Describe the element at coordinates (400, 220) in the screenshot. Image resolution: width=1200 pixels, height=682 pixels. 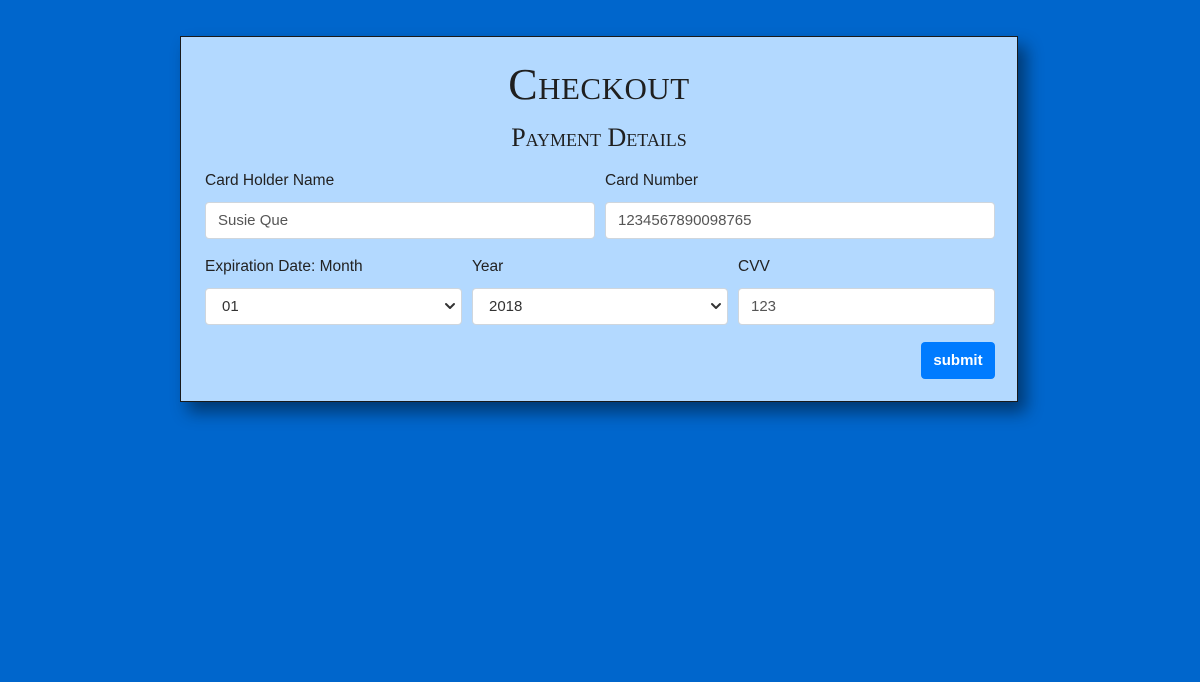
I see `card-holder-input: Susie Que` at that location.